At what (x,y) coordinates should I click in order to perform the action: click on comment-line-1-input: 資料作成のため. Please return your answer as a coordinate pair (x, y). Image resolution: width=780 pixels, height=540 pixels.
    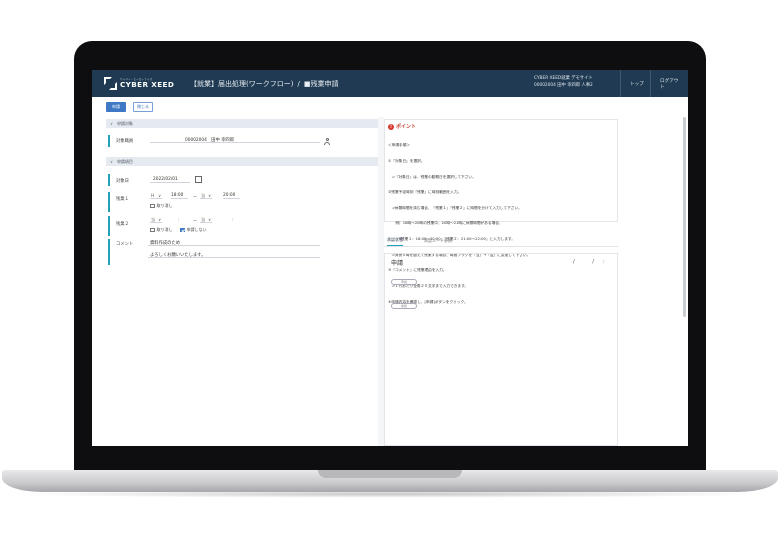
    Looking at the image, I should click on (234, 243).